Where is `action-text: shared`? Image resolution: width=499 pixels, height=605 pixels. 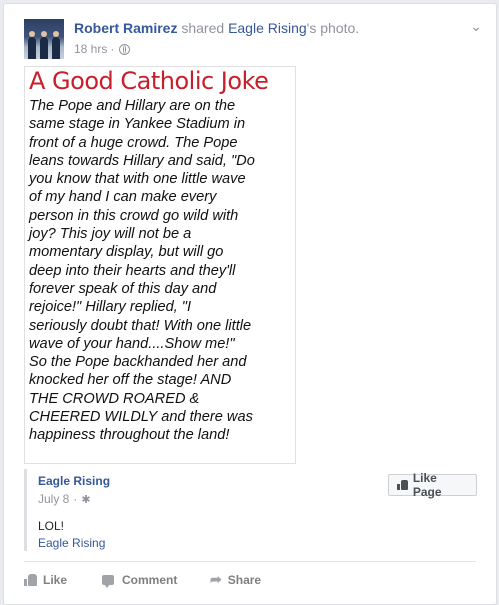 action-text: shared is located at coordinates (203, 28).